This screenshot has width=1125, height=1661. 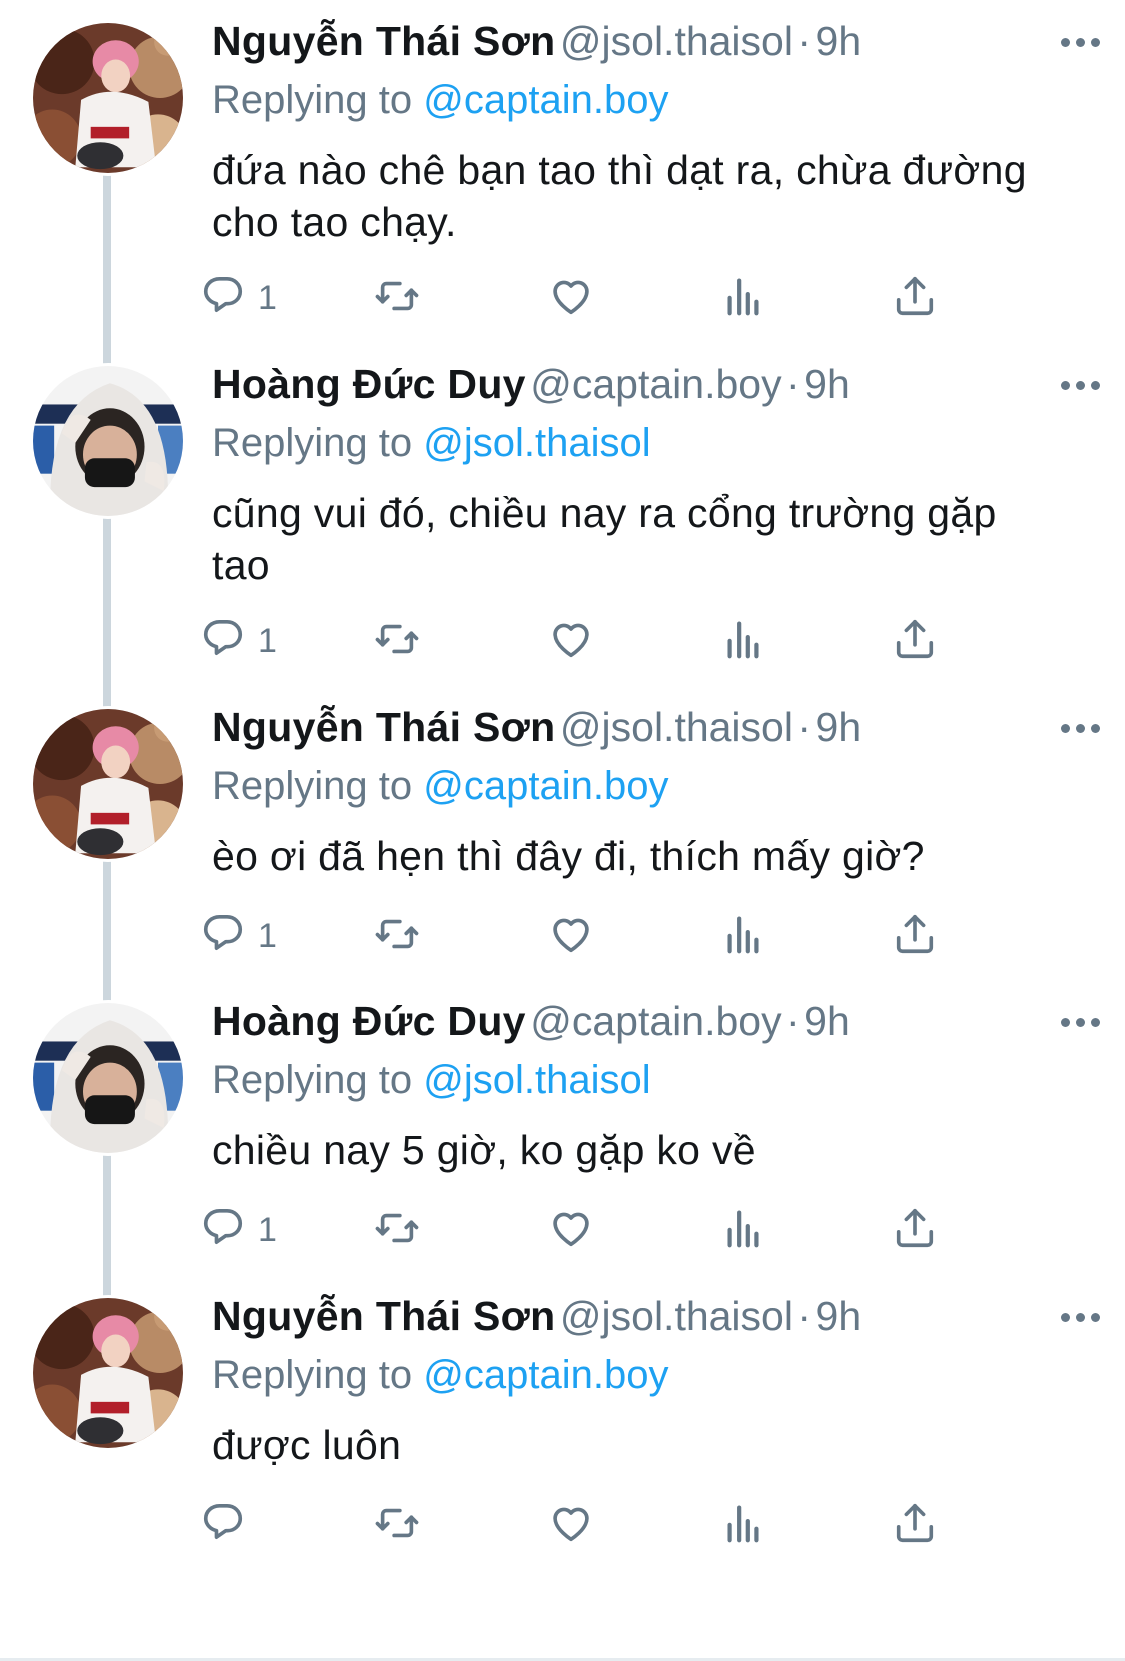 I want to click on tweet-text: chiều nay 5 giờ, ko gặp ko về, so click(x=652, y=1150).